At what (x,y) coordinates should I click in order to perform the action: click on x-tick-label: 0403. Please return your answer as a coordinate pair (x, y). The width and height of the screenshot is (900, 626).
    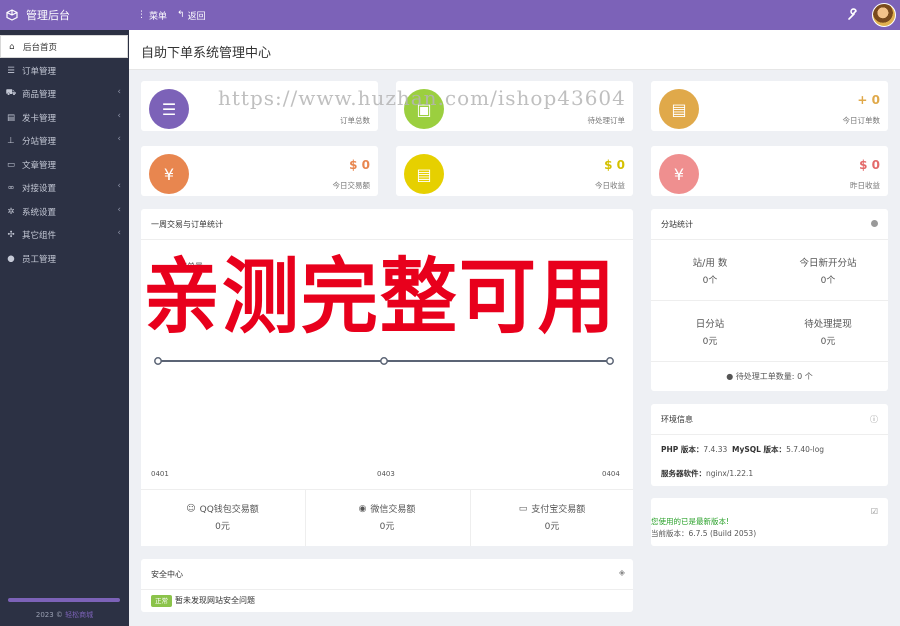
    Looking at the image, I should click on (386, 474).